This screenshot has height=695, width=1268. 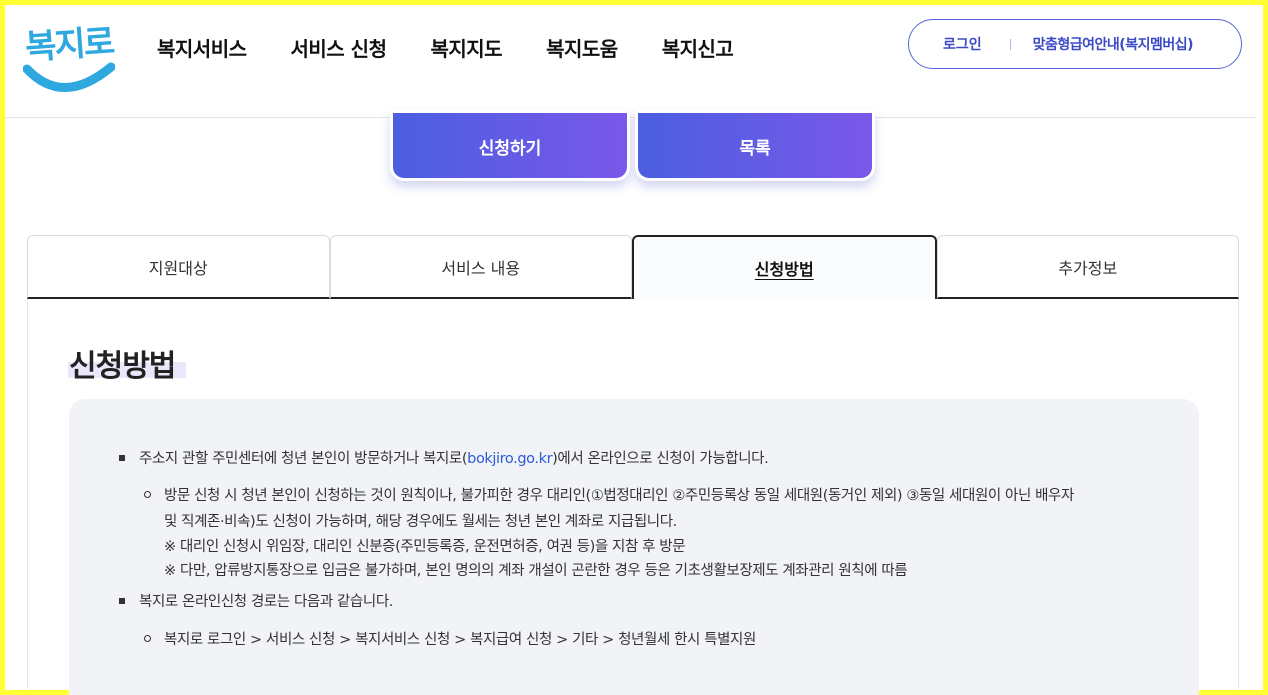 I want to click on login-link: 로그인, so click(x=962, y=44).